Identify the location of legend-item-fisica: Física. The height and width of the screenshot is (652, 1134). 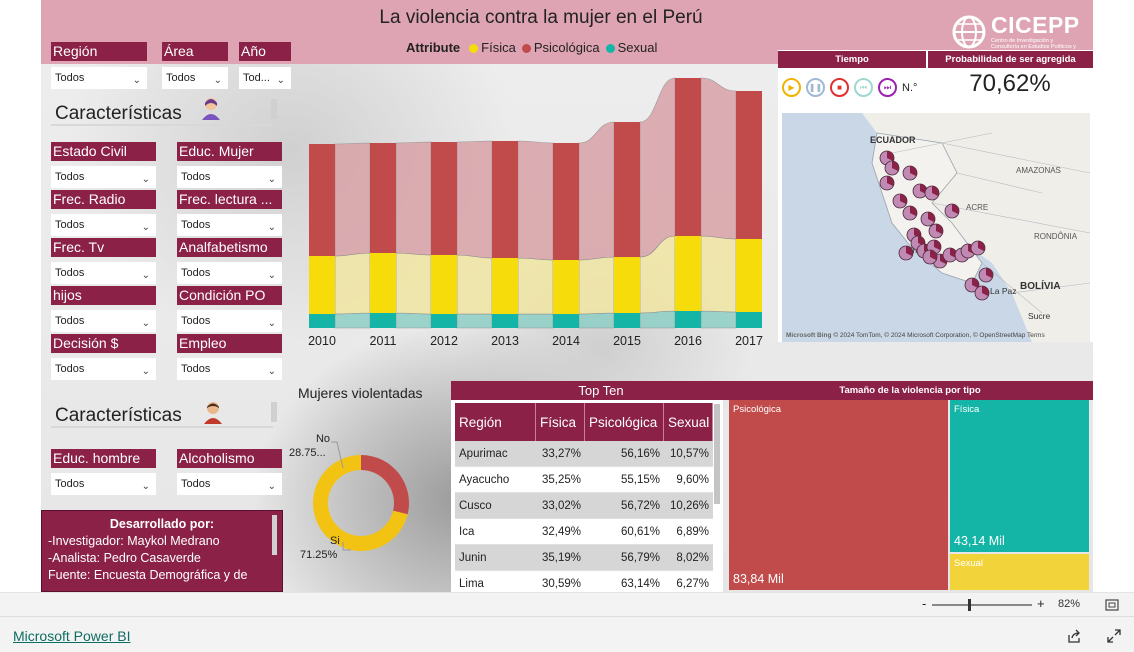
(492, 47).